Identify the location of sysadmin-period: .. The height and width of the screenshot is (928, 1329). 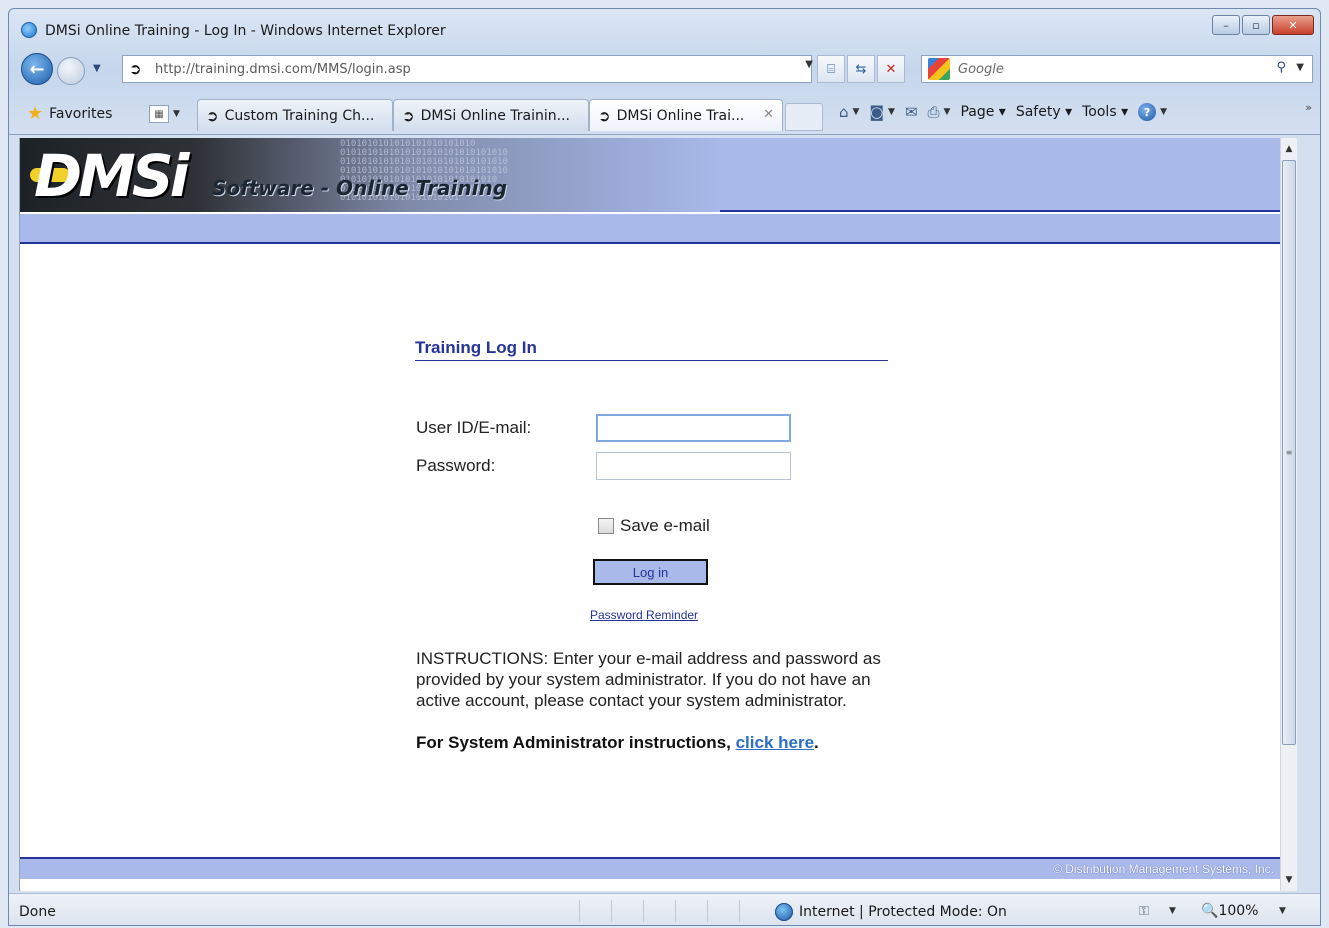
(816, 742).